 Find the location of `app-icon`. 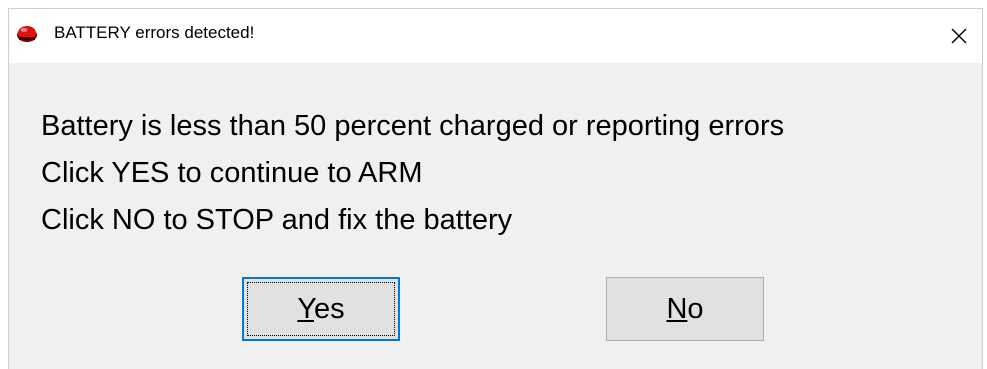

app-icon is located at coordinates (27, 33).